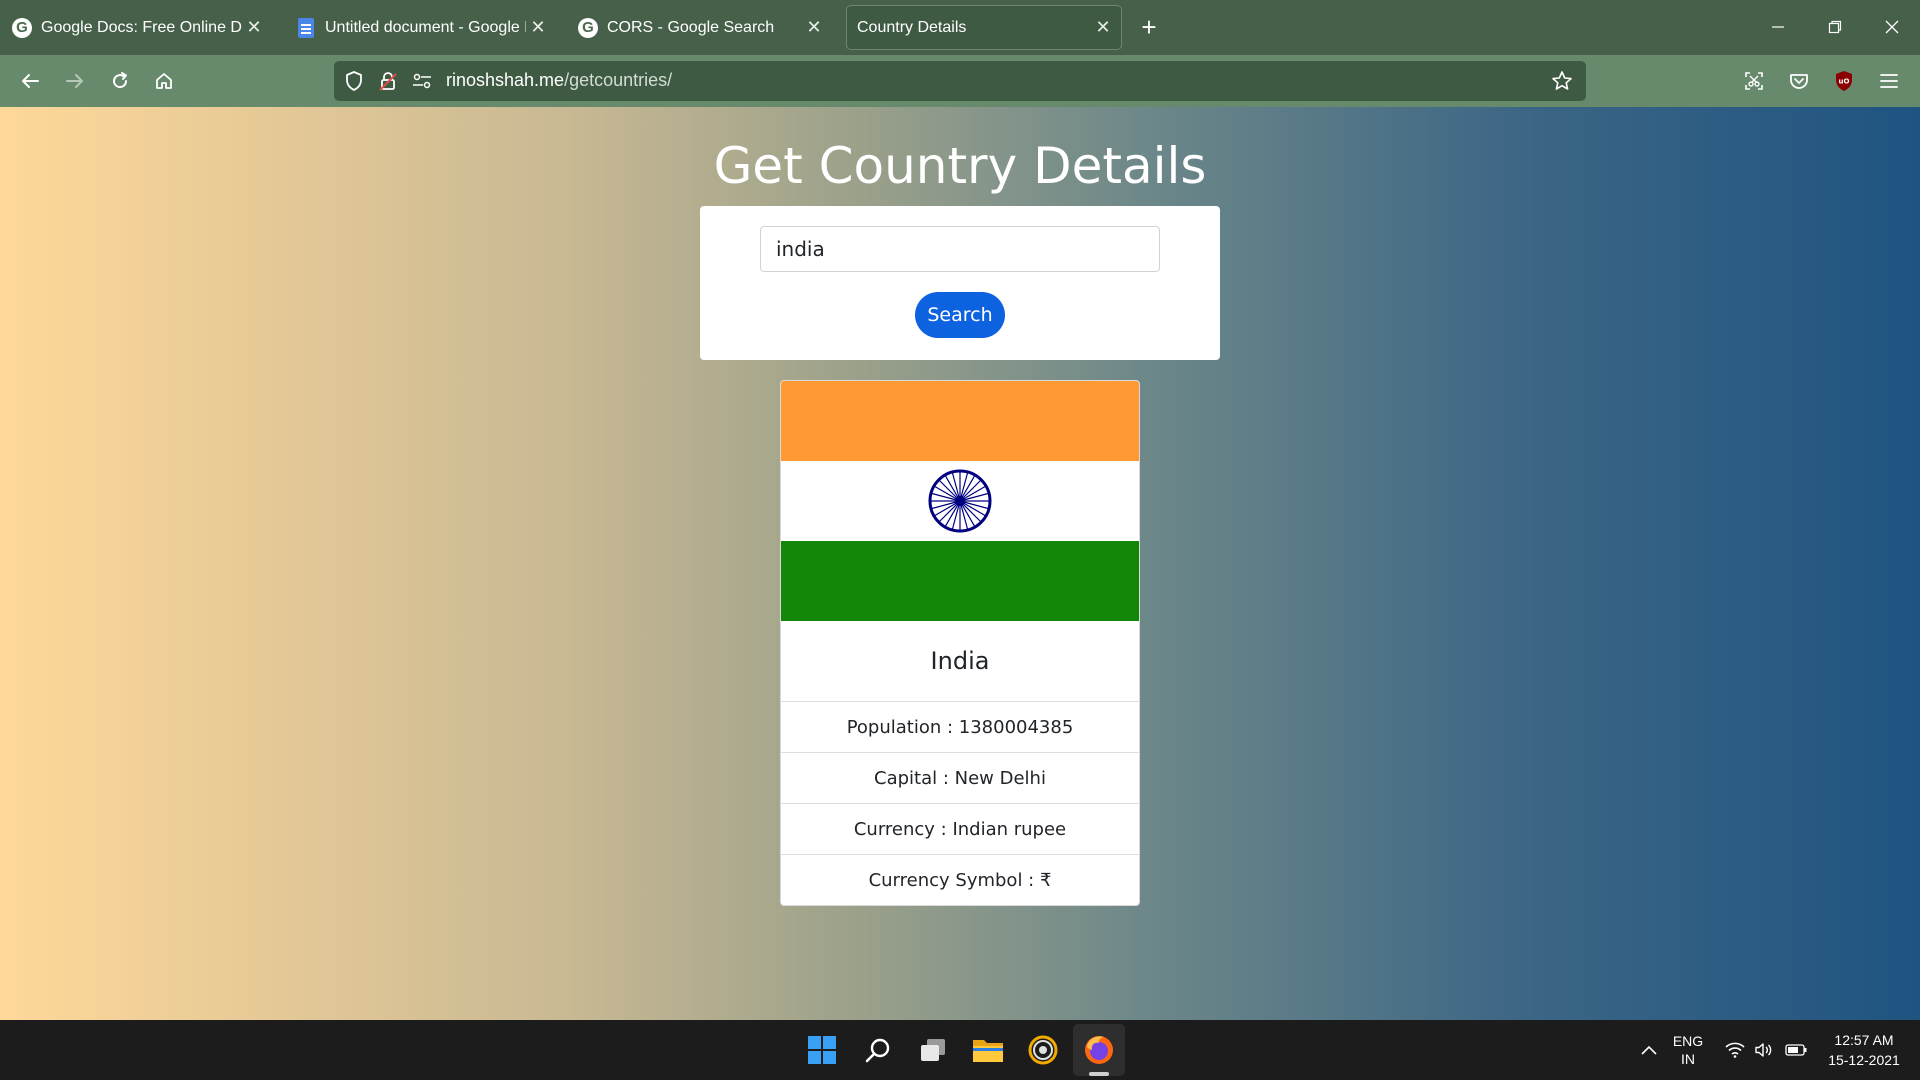 The image size is (1920, 1080). Describe the element at coordinates (1649, 1050) in the screenshot. I see `show-hidden-icons-chevron-up-icon` at that location.